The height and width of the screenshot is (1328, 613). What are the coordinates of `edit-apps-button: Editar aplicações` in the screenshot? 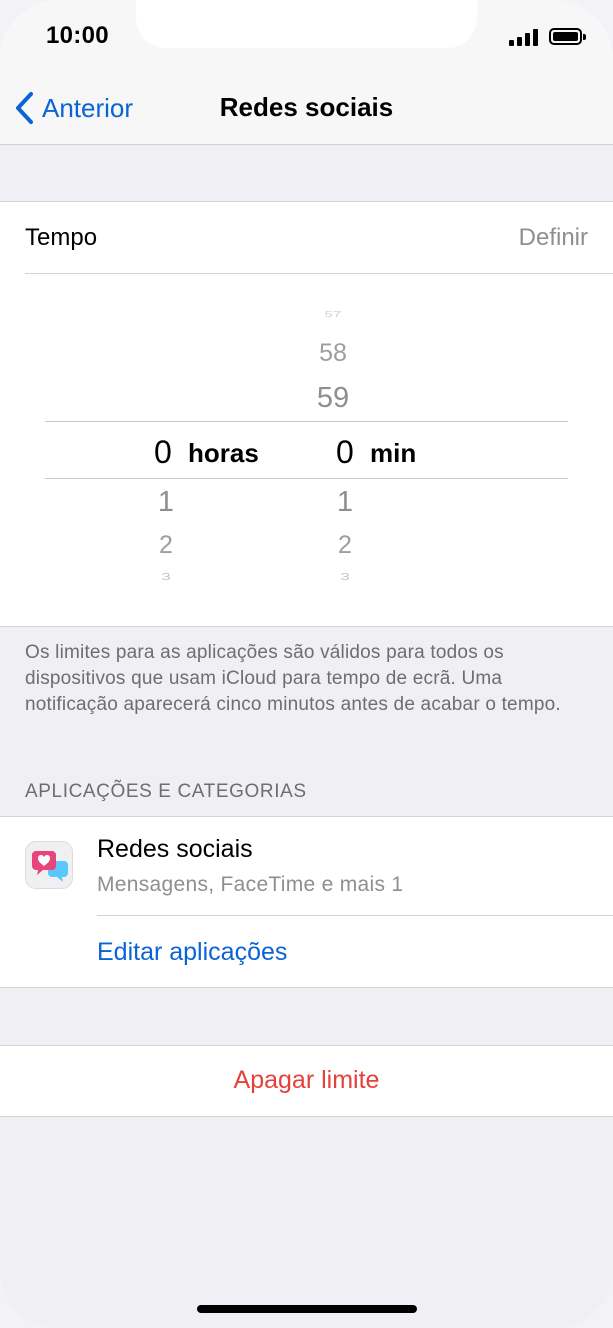 It's located at (192, 952).